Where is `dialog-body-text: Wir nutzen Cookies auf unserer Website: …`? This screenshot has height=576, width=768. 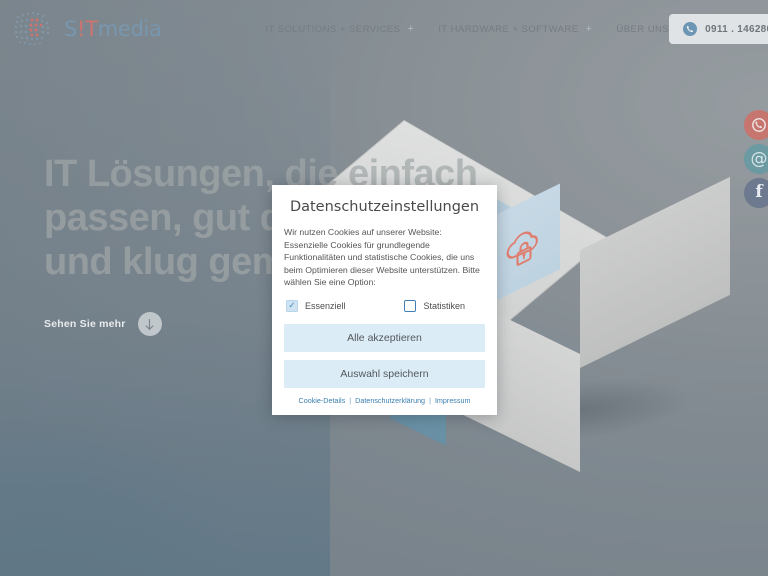 dialog-body-text: Wir nutzen Cookies auf unserer Website: … is located at coordinates (382, 257).